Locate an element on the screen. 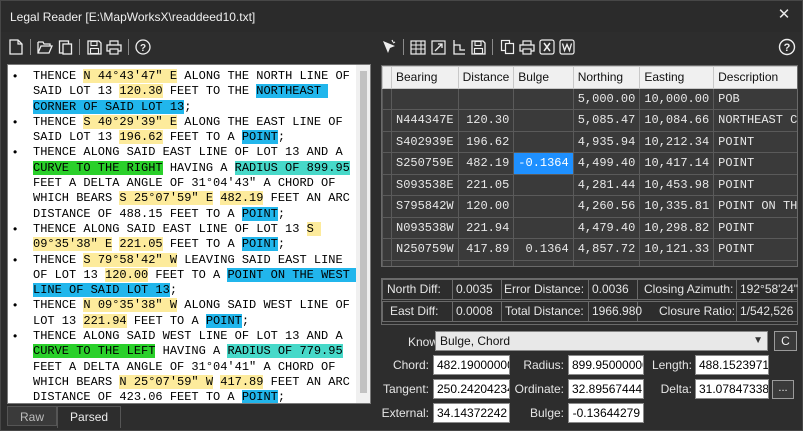  grid-cell: 4,281.44 is located at coordinates (606, 184).